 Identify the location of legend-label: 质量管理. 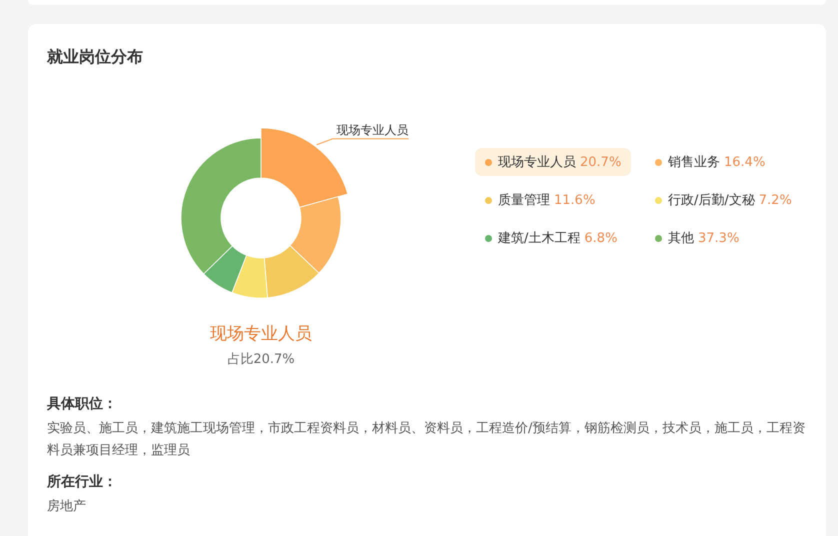
(524, 200).